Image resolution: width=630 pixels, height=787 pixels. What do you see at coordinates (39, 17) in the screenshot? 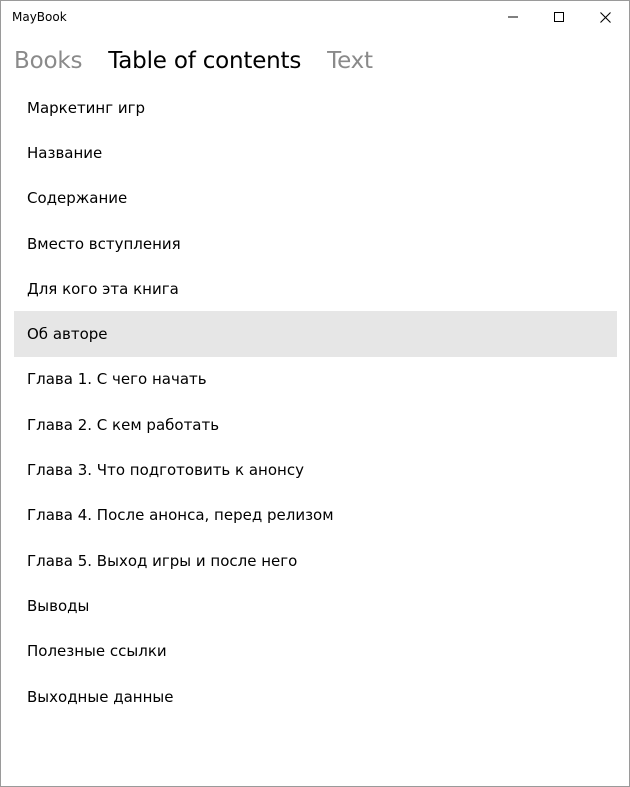
I see `app-title: MayBook` at bounding box center [39, 17].